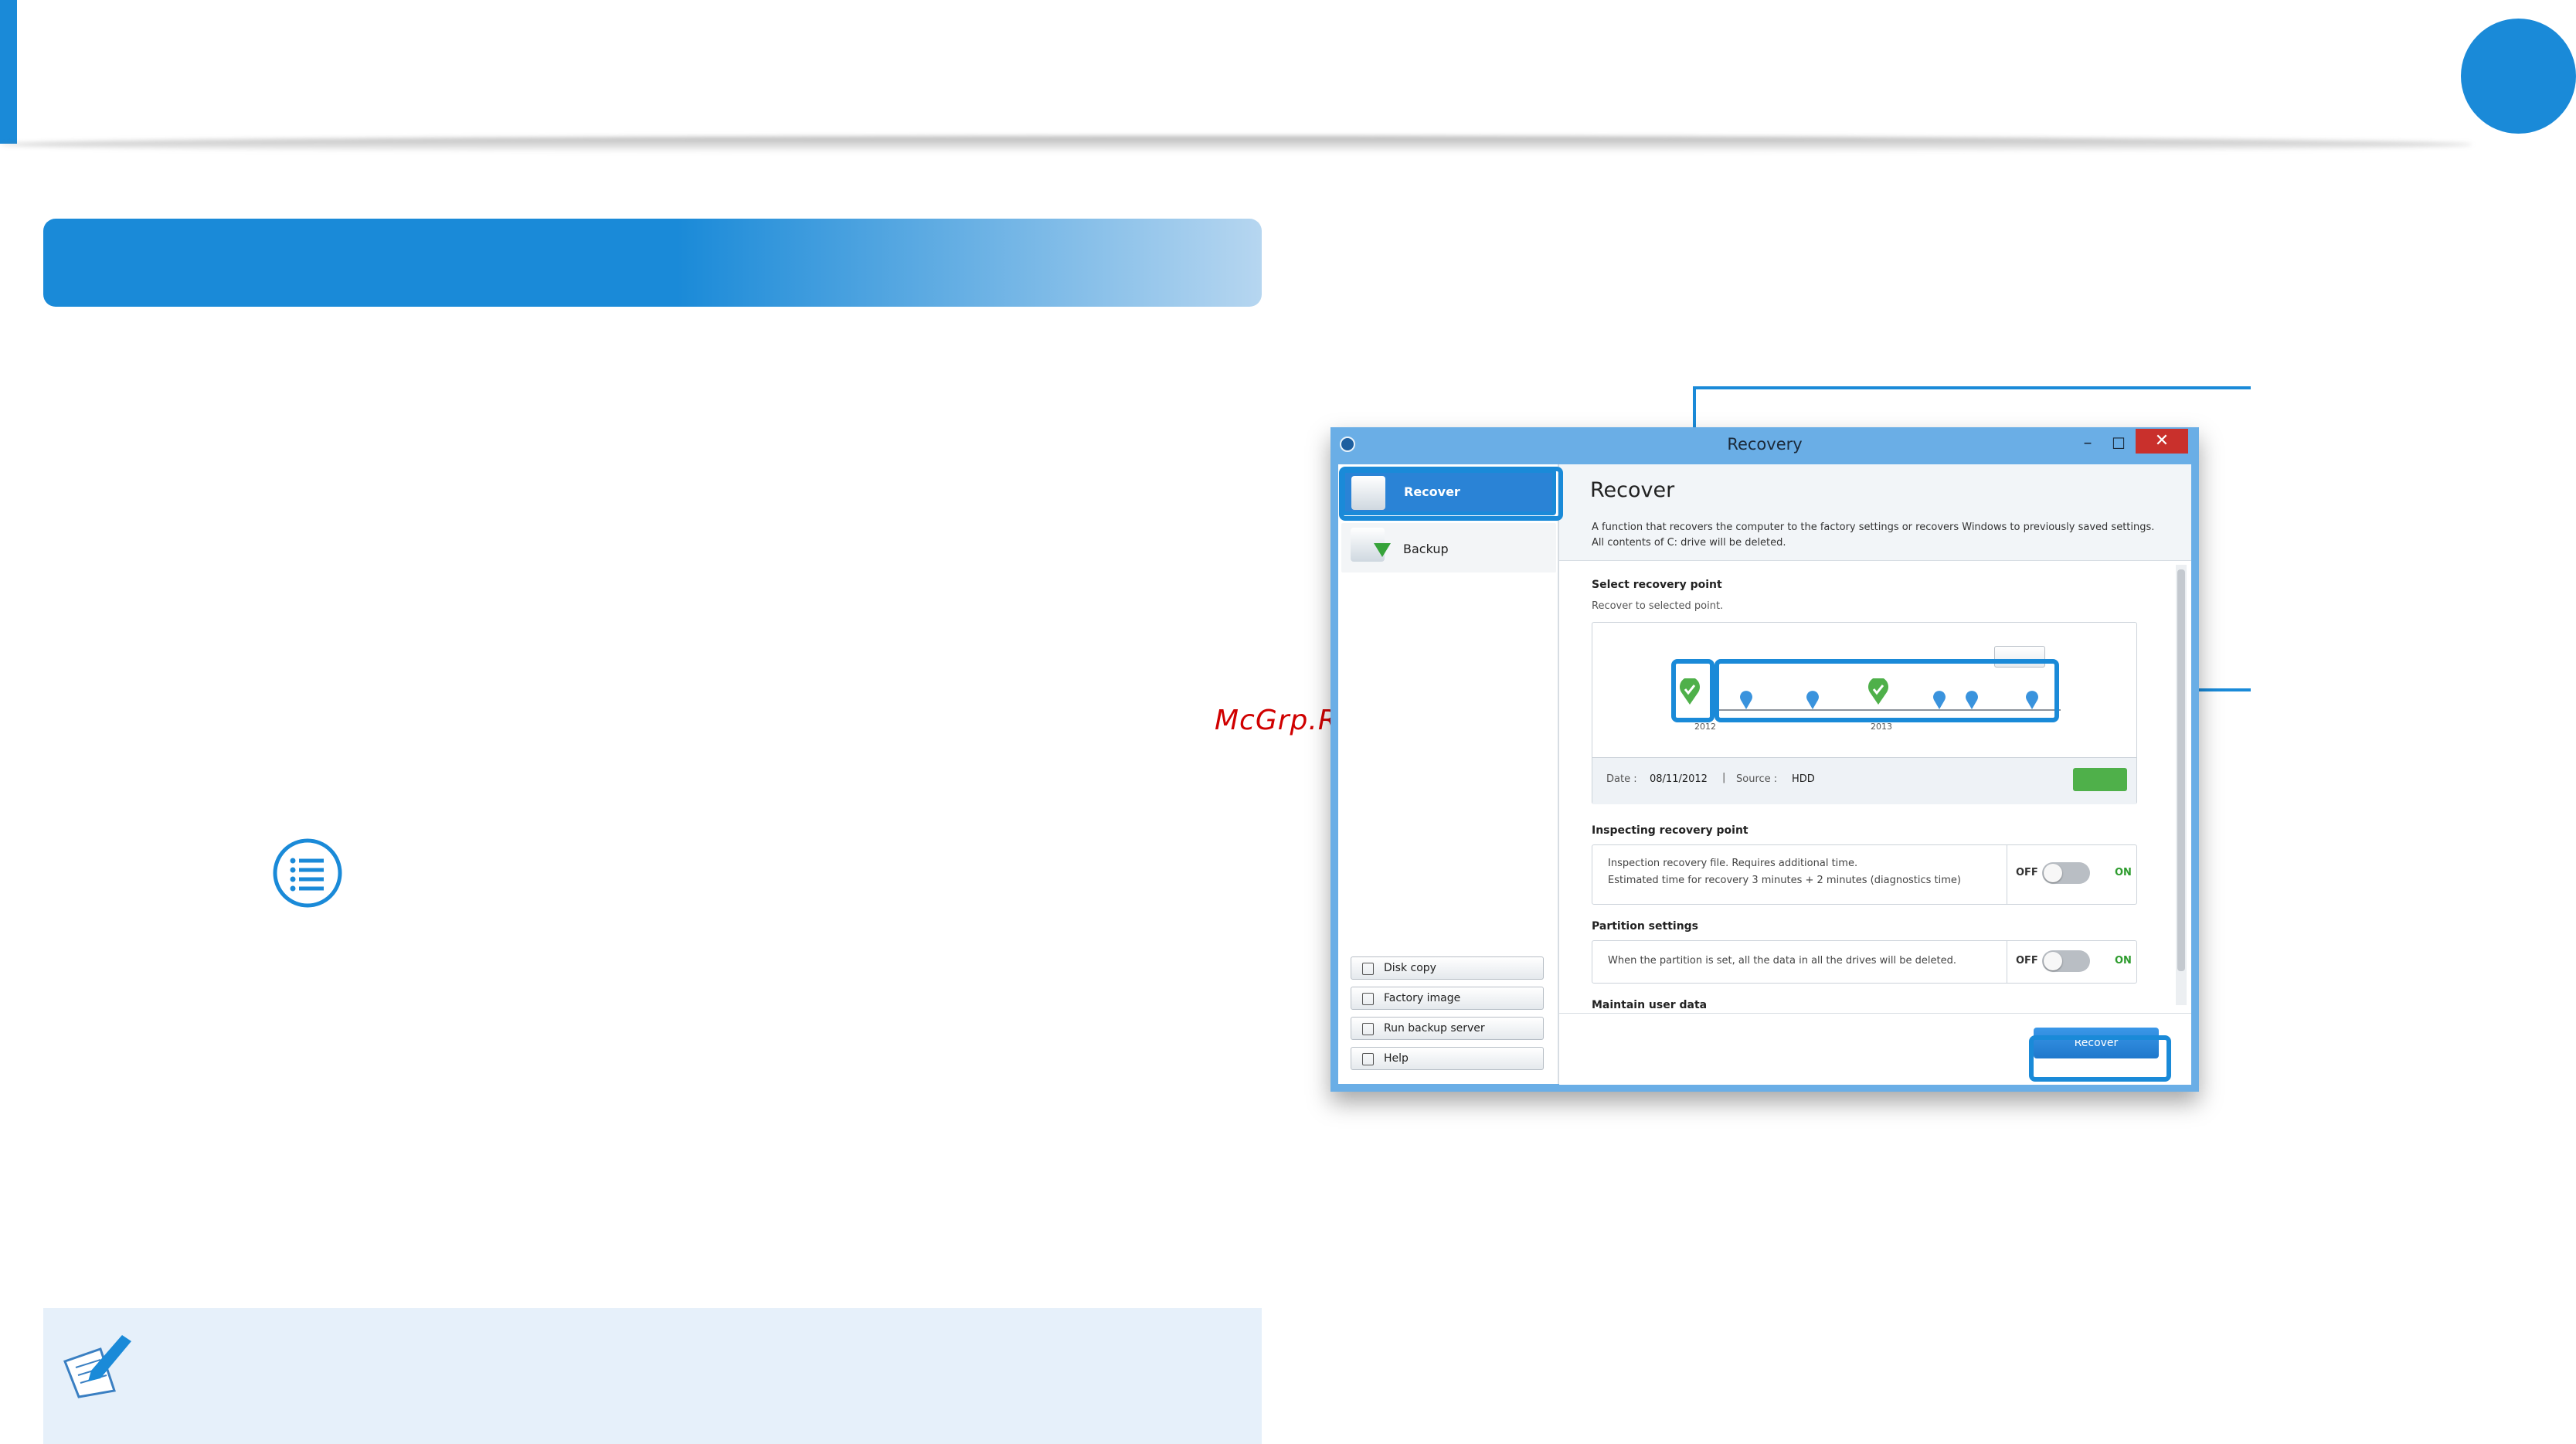  What do you see at coordinates (1670, 830) in the screenshot?
I see `inspecting-label: Inspecting recovery point` at bounding box center [1670, 830].